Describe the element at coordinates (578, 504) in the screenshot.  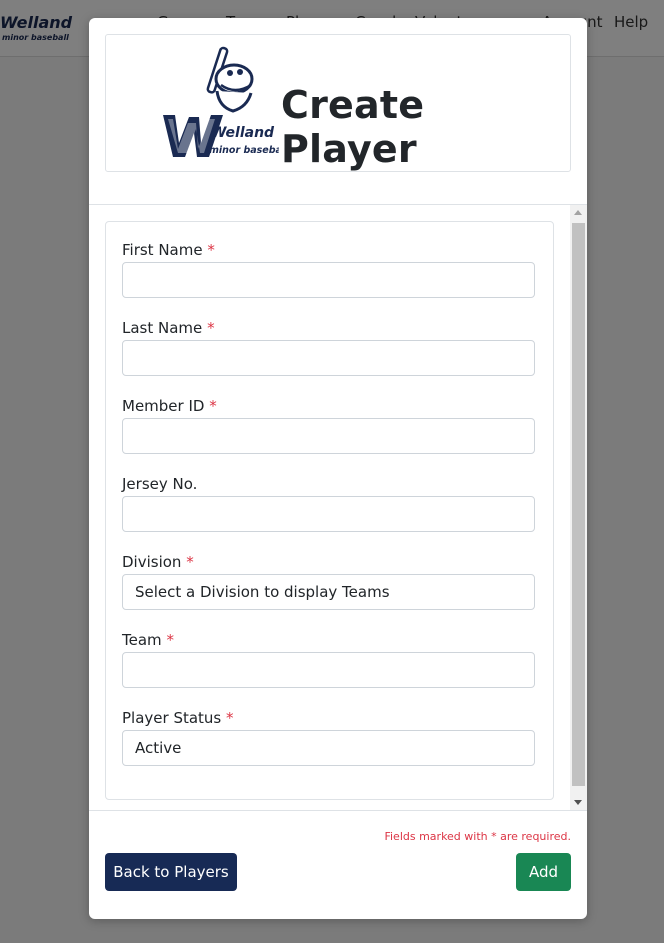
I see `scroll-thumb` at that location.